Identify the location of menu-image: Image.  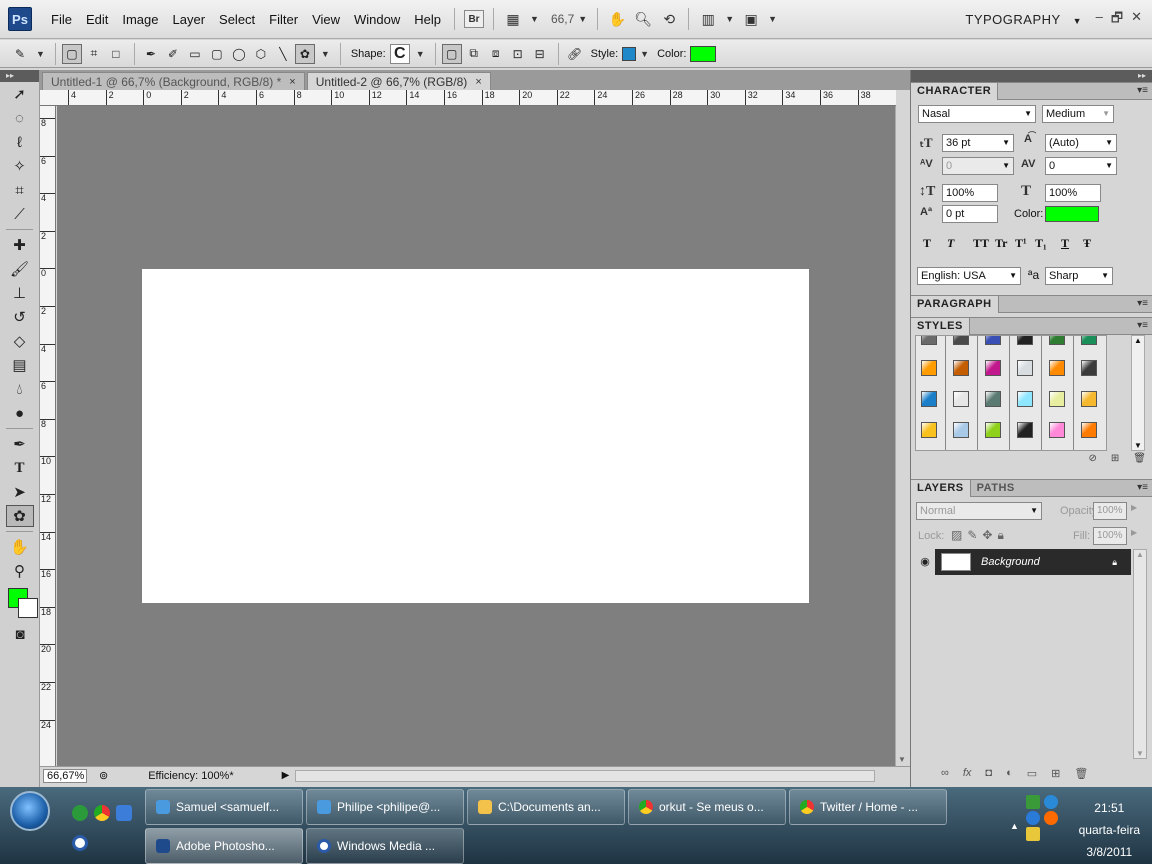
(140, 19).